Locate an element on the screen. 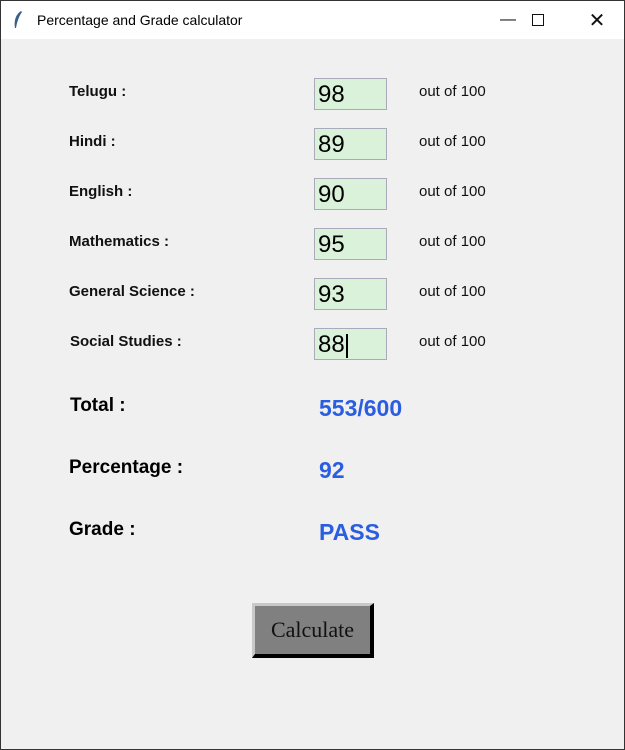 The image size is (625, 750). percentage-value: 92 is located at coordinates (332, 470).